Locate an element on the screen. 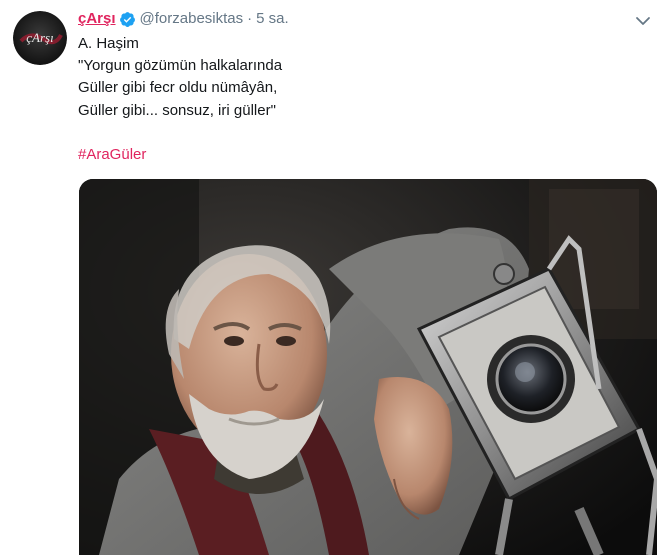 Image resolution: width=666 pixels, height=555 pixels. avatar-logo-text: çArşı is located at coordinates (39, 37).